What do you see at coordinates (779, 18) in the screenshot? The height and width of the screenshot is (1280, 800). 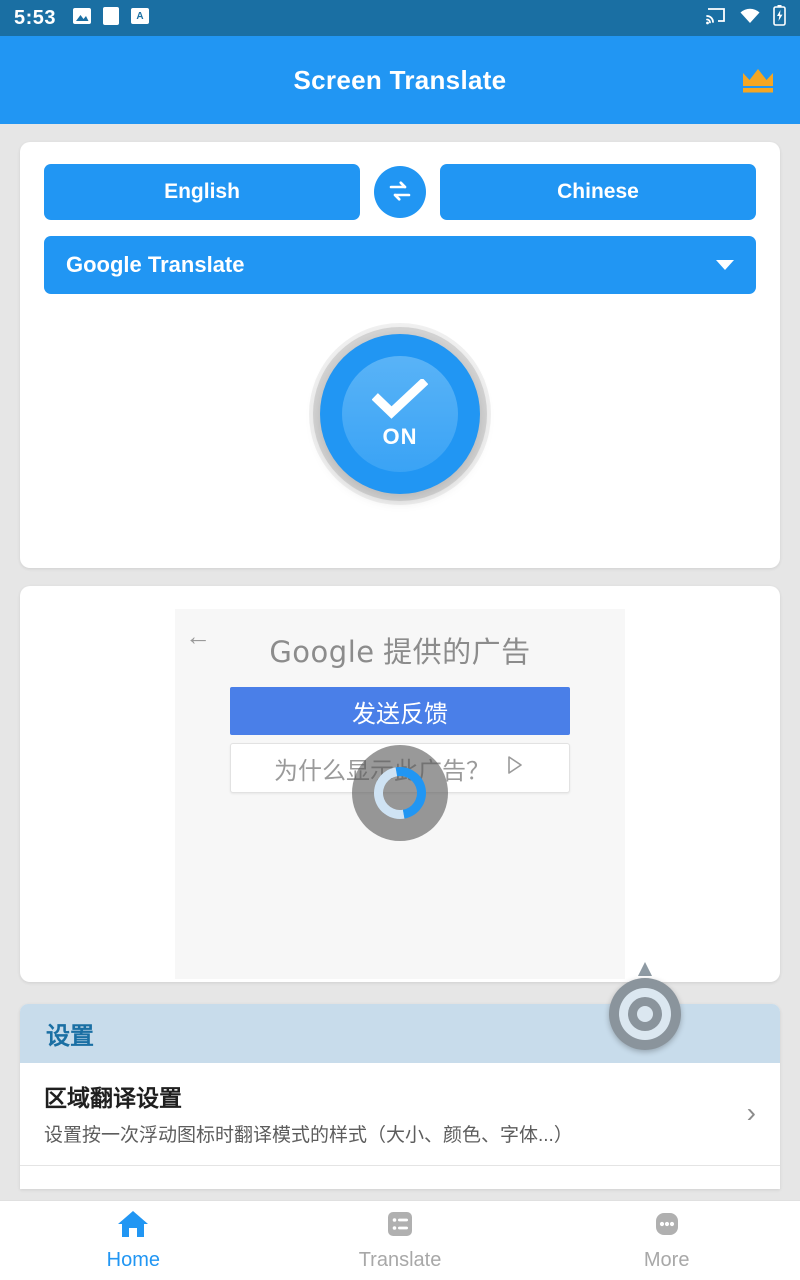 I see `battery-charging-icon` at bounding box center [779, 18].